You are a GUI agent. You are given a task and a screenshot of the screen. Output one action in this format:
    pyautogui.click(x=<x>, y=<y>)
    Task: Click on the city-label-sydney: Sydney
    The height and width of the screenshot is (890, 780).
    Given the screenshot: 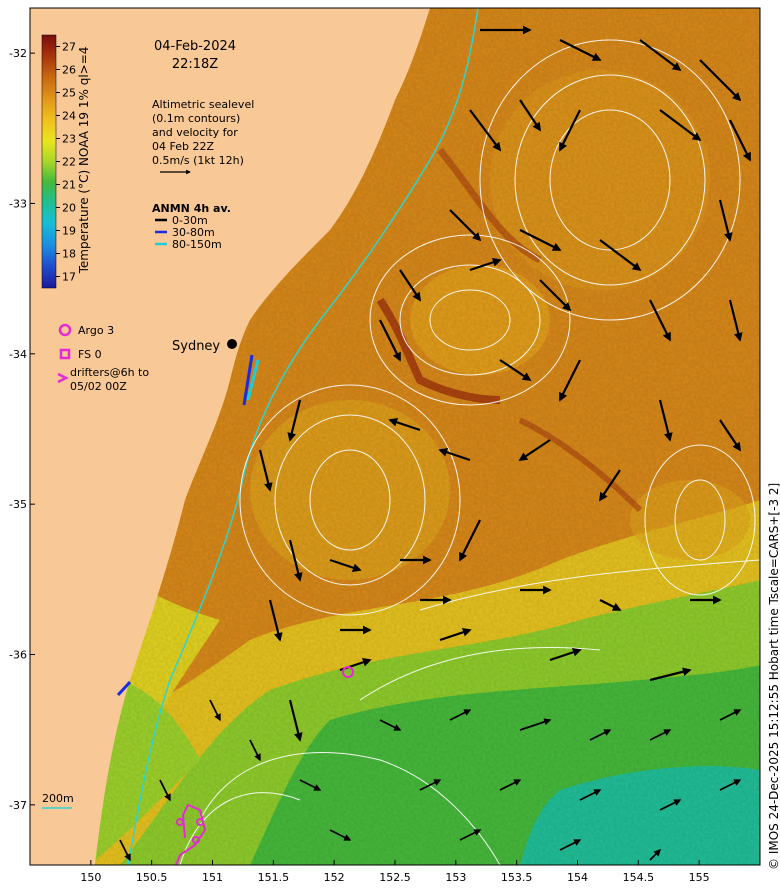 What is the action you would take?
    pyautogui.click(x=196, y=346)
    